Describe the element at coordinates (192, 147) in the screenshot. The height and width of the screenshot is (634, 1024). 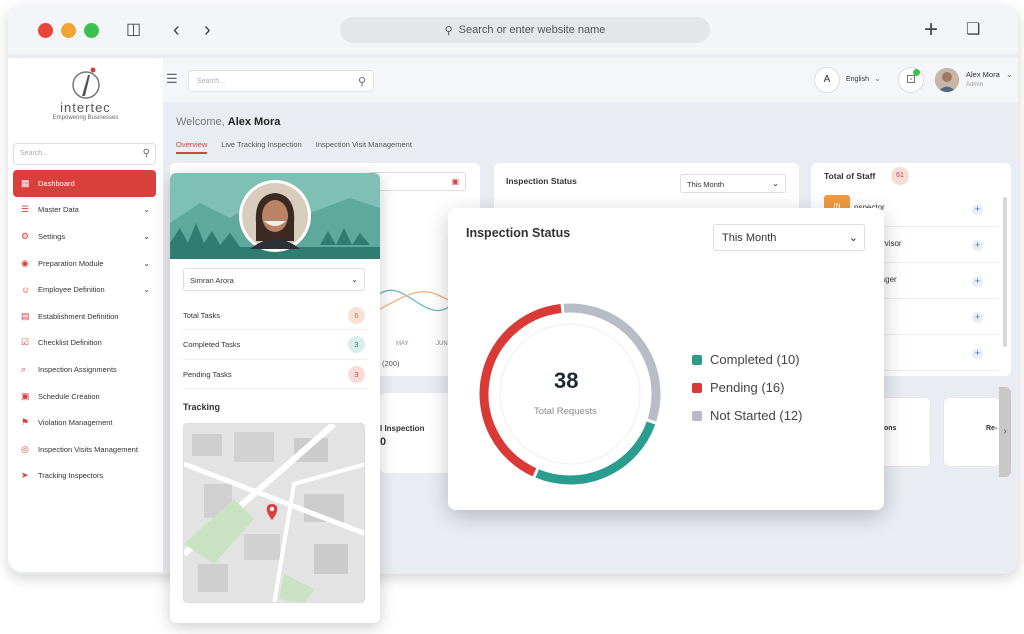
I see `tab-overview: Overview` at that location.